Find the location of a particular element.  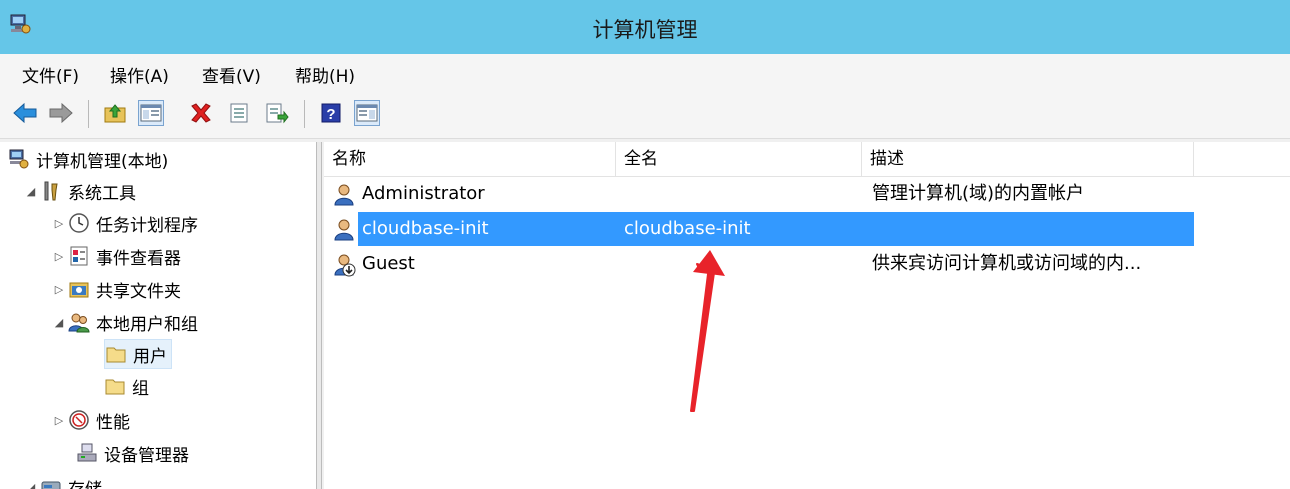

show-hide-action-pane-button is located at coordinates (367, 113).